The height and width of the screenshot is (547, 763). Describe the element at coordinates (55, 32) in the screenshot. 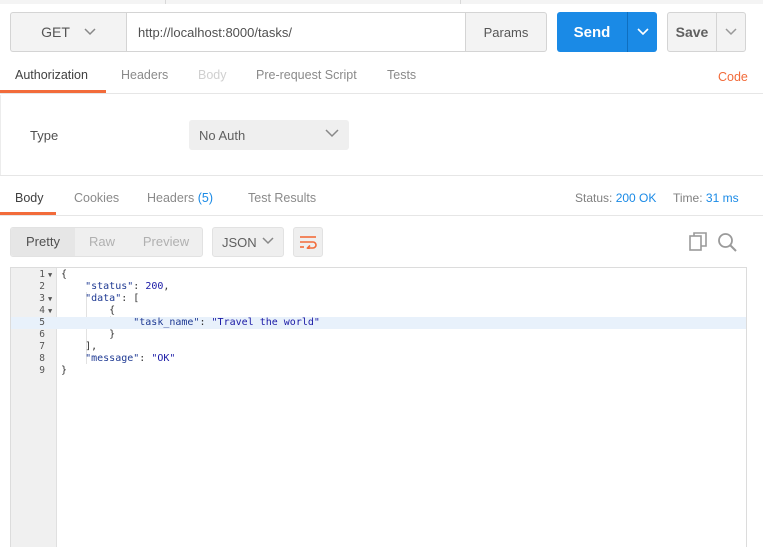

I see `method-label: GET` at that location.